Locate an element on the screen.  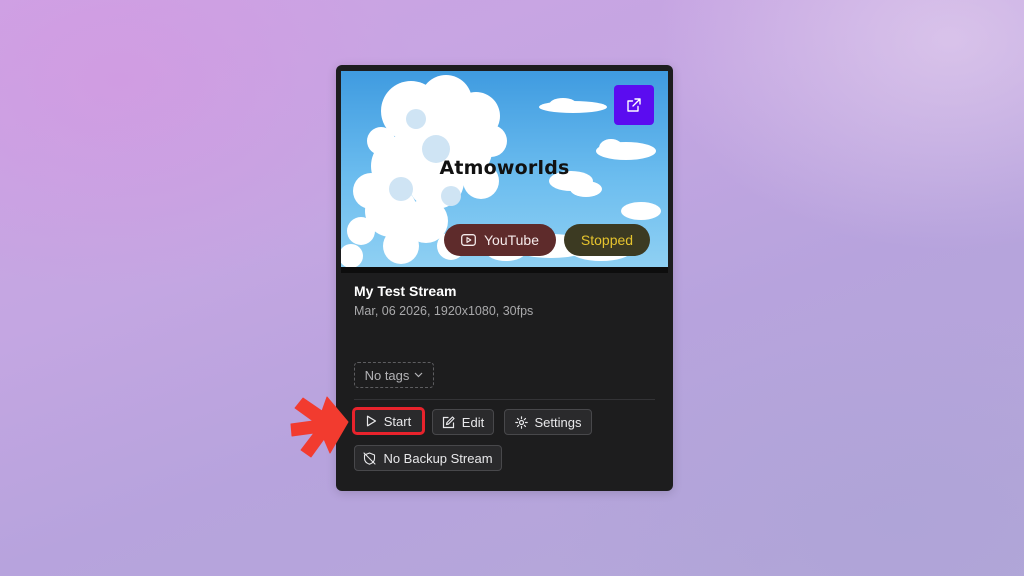
start-button: Start is located at coordinates (388, 421).